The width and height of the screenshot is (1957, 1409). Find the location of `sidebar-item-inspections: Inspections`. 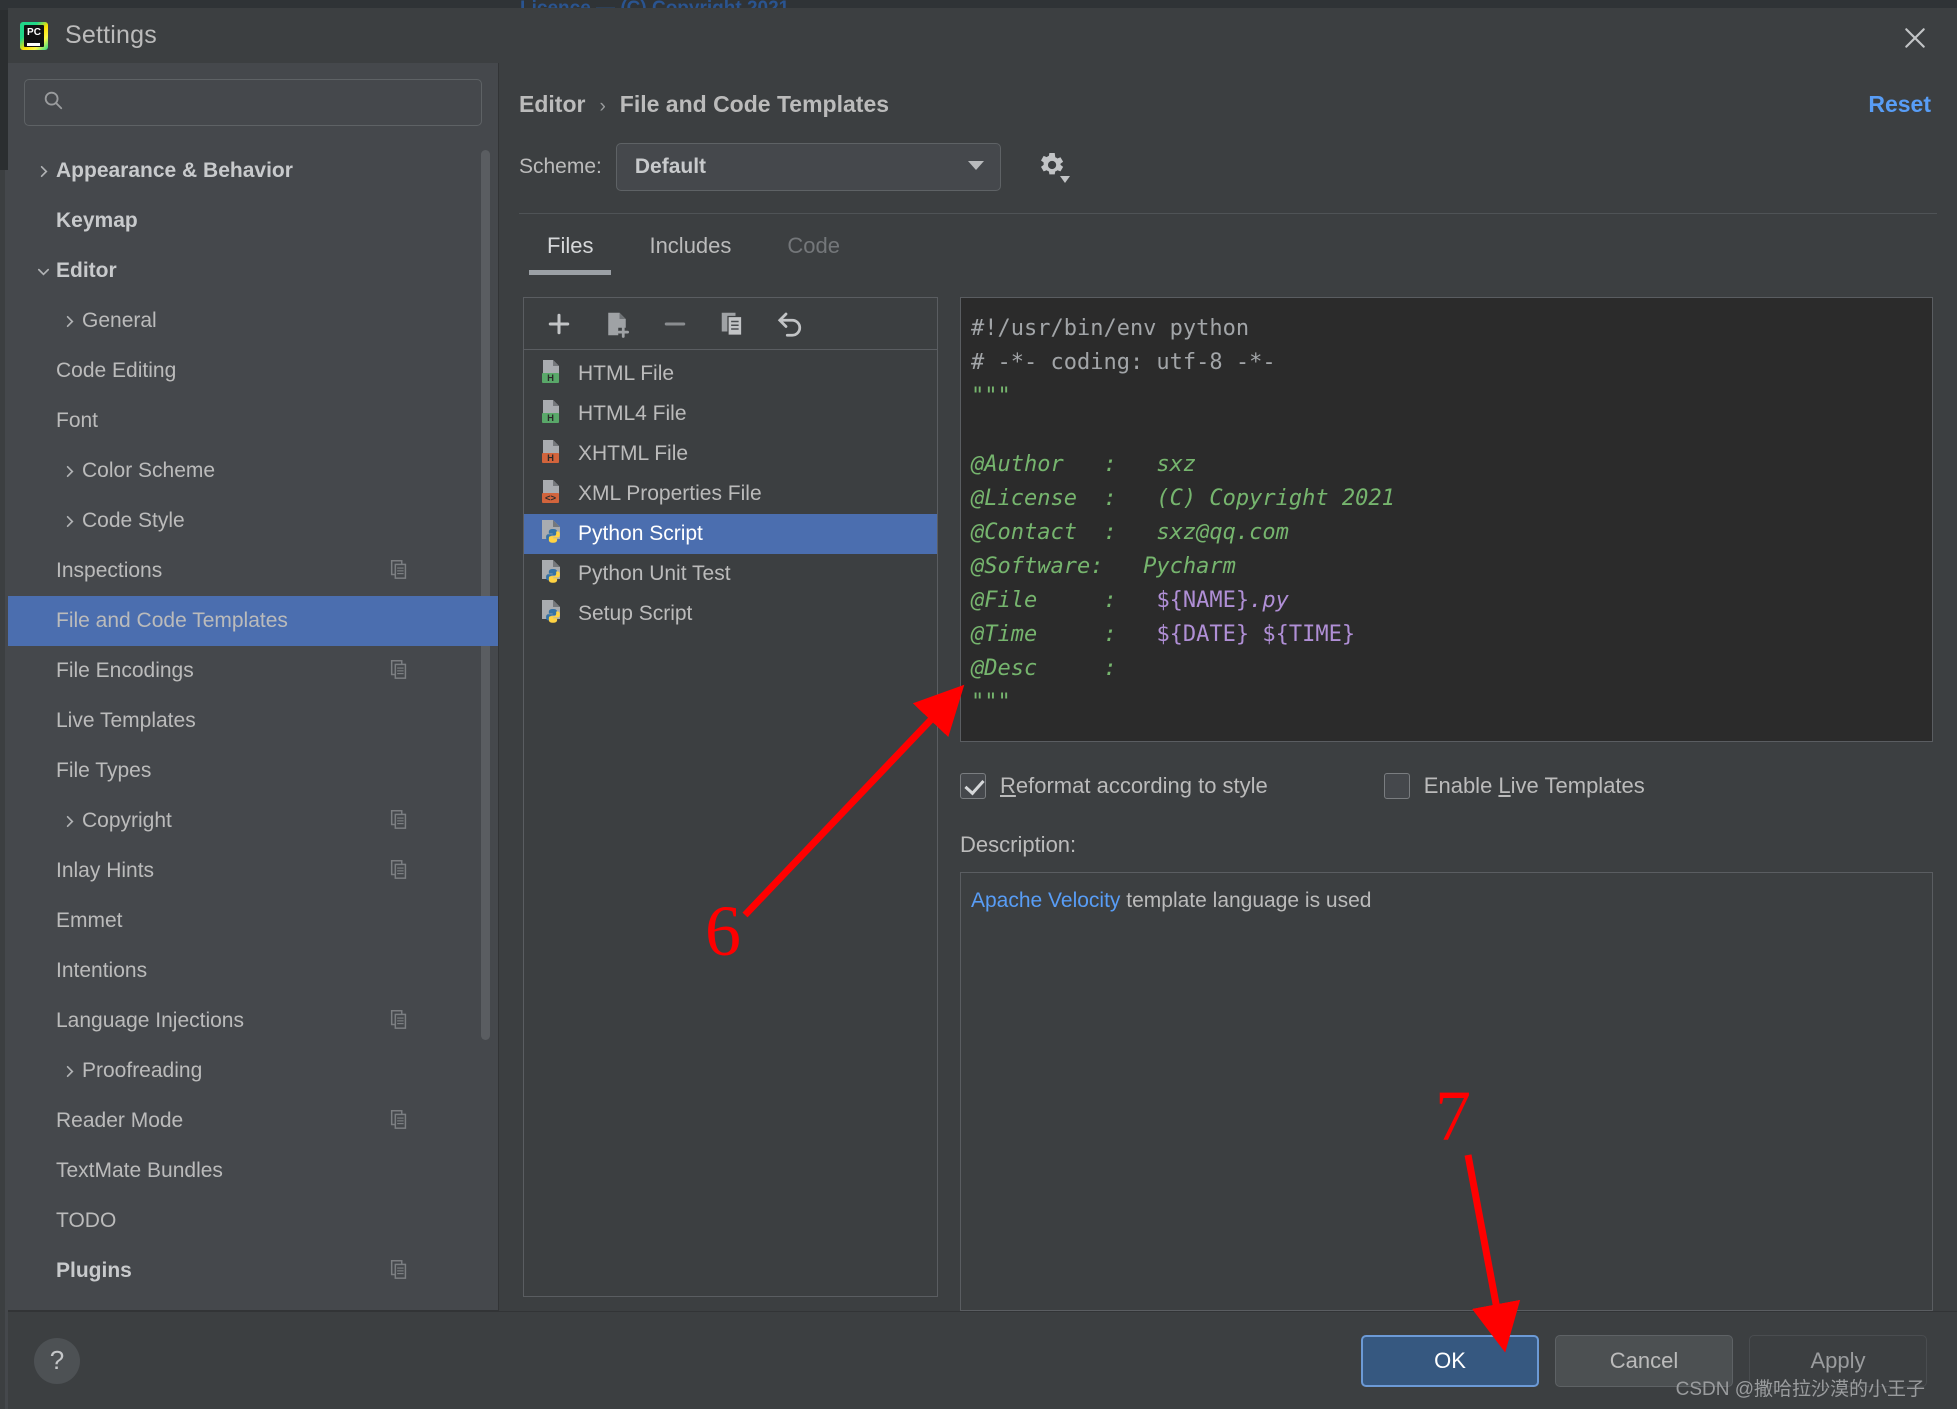

sidebar-item-inspections: Inspections is located at coordinates (253, 571).